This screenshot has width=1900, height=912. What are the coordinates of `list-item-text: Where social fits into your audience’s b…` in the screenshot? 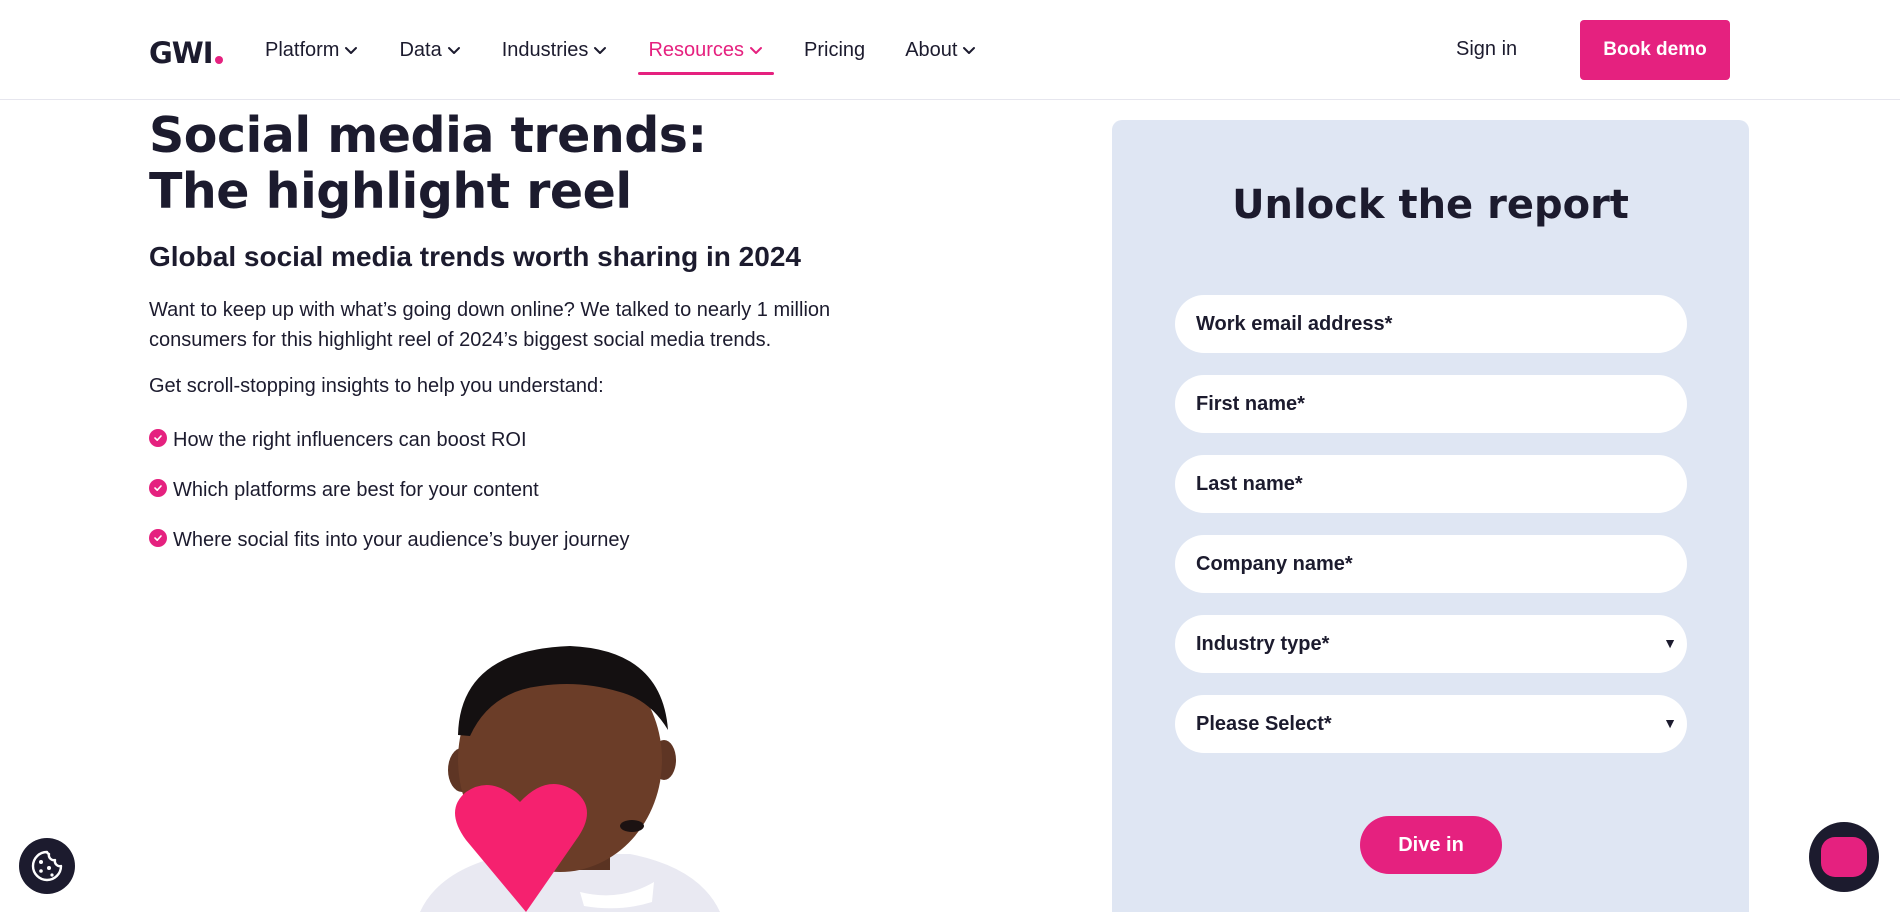 It's located at (401, 539).